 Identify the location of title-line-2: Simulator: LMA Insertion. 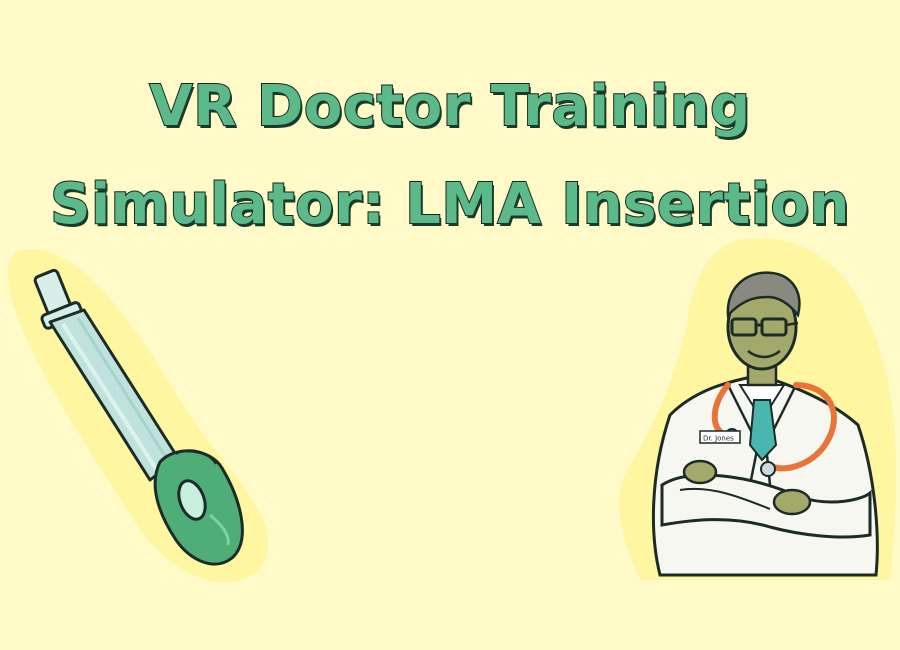
(449, 204).